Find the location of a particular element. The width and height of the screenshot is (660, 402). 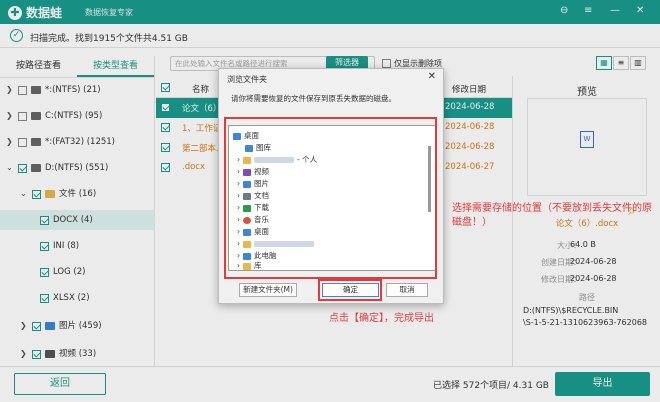

check-circle-icon: ✓ is located at coordinates (16, 35).